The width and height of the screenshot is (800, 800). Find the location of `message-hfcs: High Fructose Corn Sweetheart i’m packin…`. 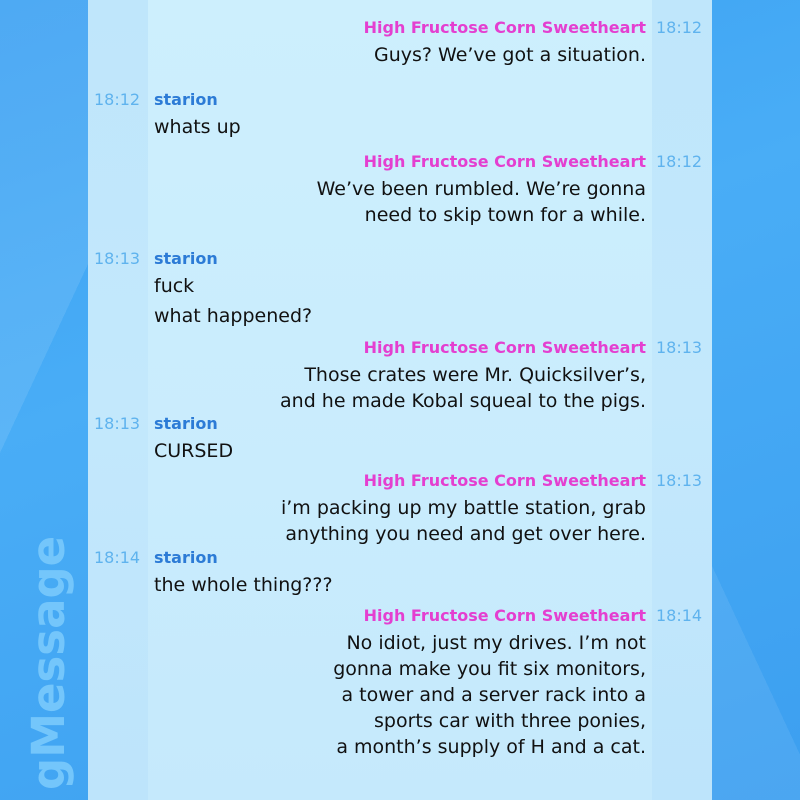

message-hfcs: High Fructose Corn Sweetheart i’m packin… is located at coordinates (398, 509).